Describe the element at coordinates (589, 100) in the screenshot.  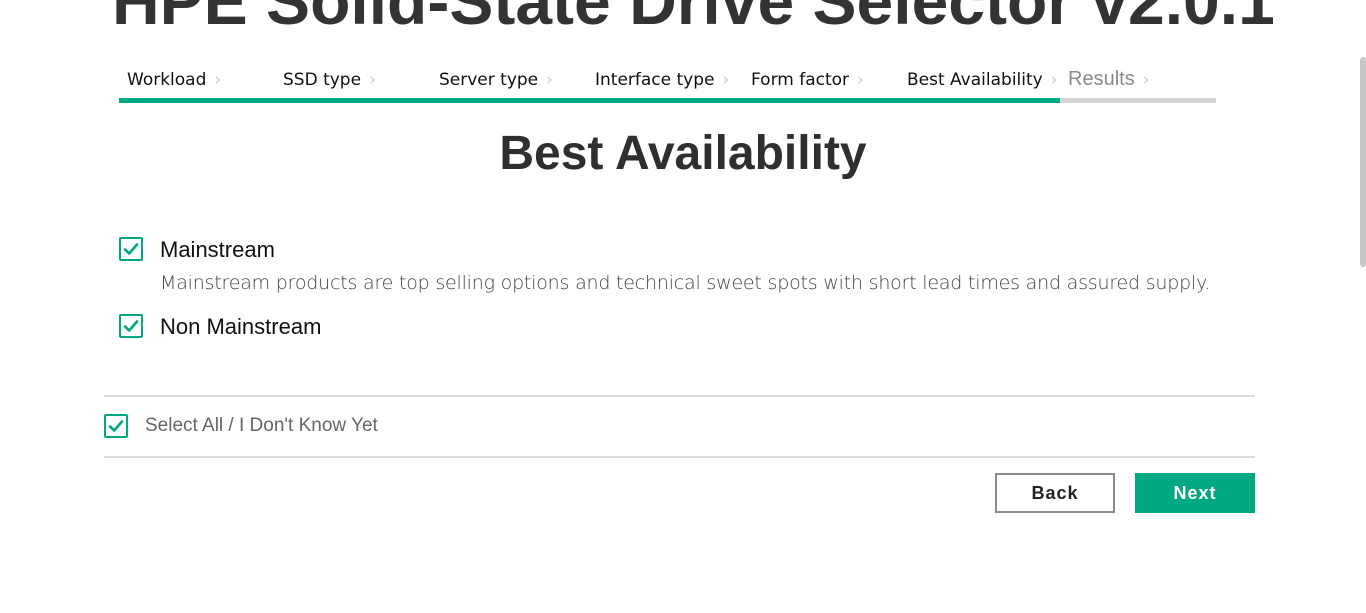
I see `progress-fill` at that location.